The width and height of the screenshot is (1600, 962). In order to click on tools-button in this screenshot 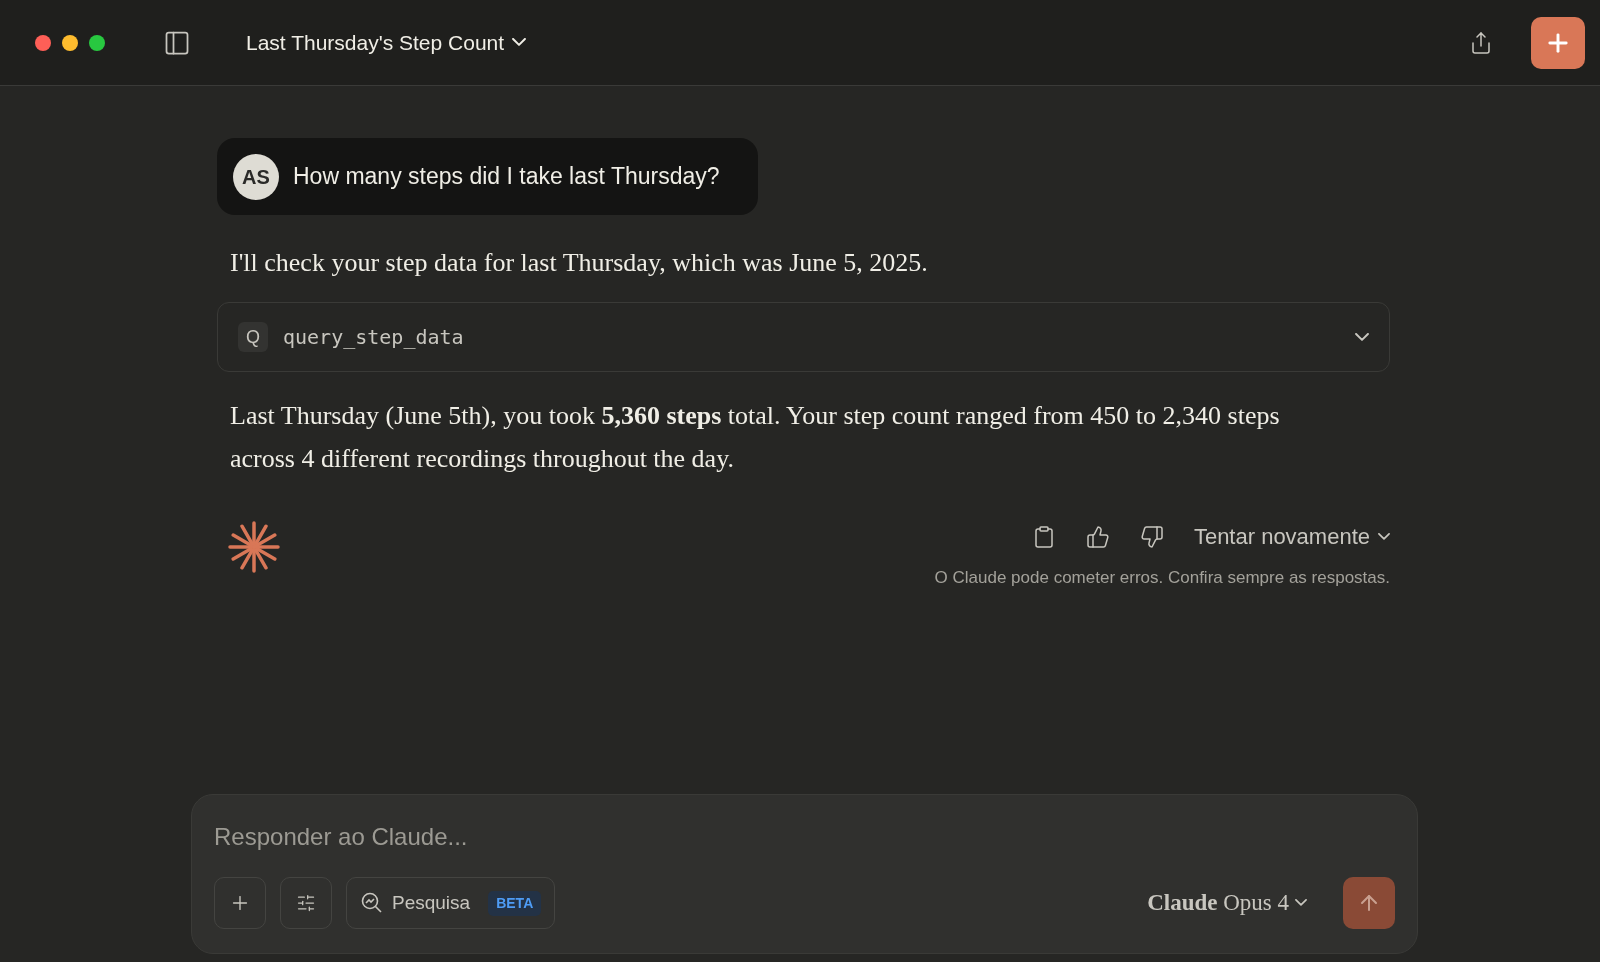, I will do `click(306, 903)`.